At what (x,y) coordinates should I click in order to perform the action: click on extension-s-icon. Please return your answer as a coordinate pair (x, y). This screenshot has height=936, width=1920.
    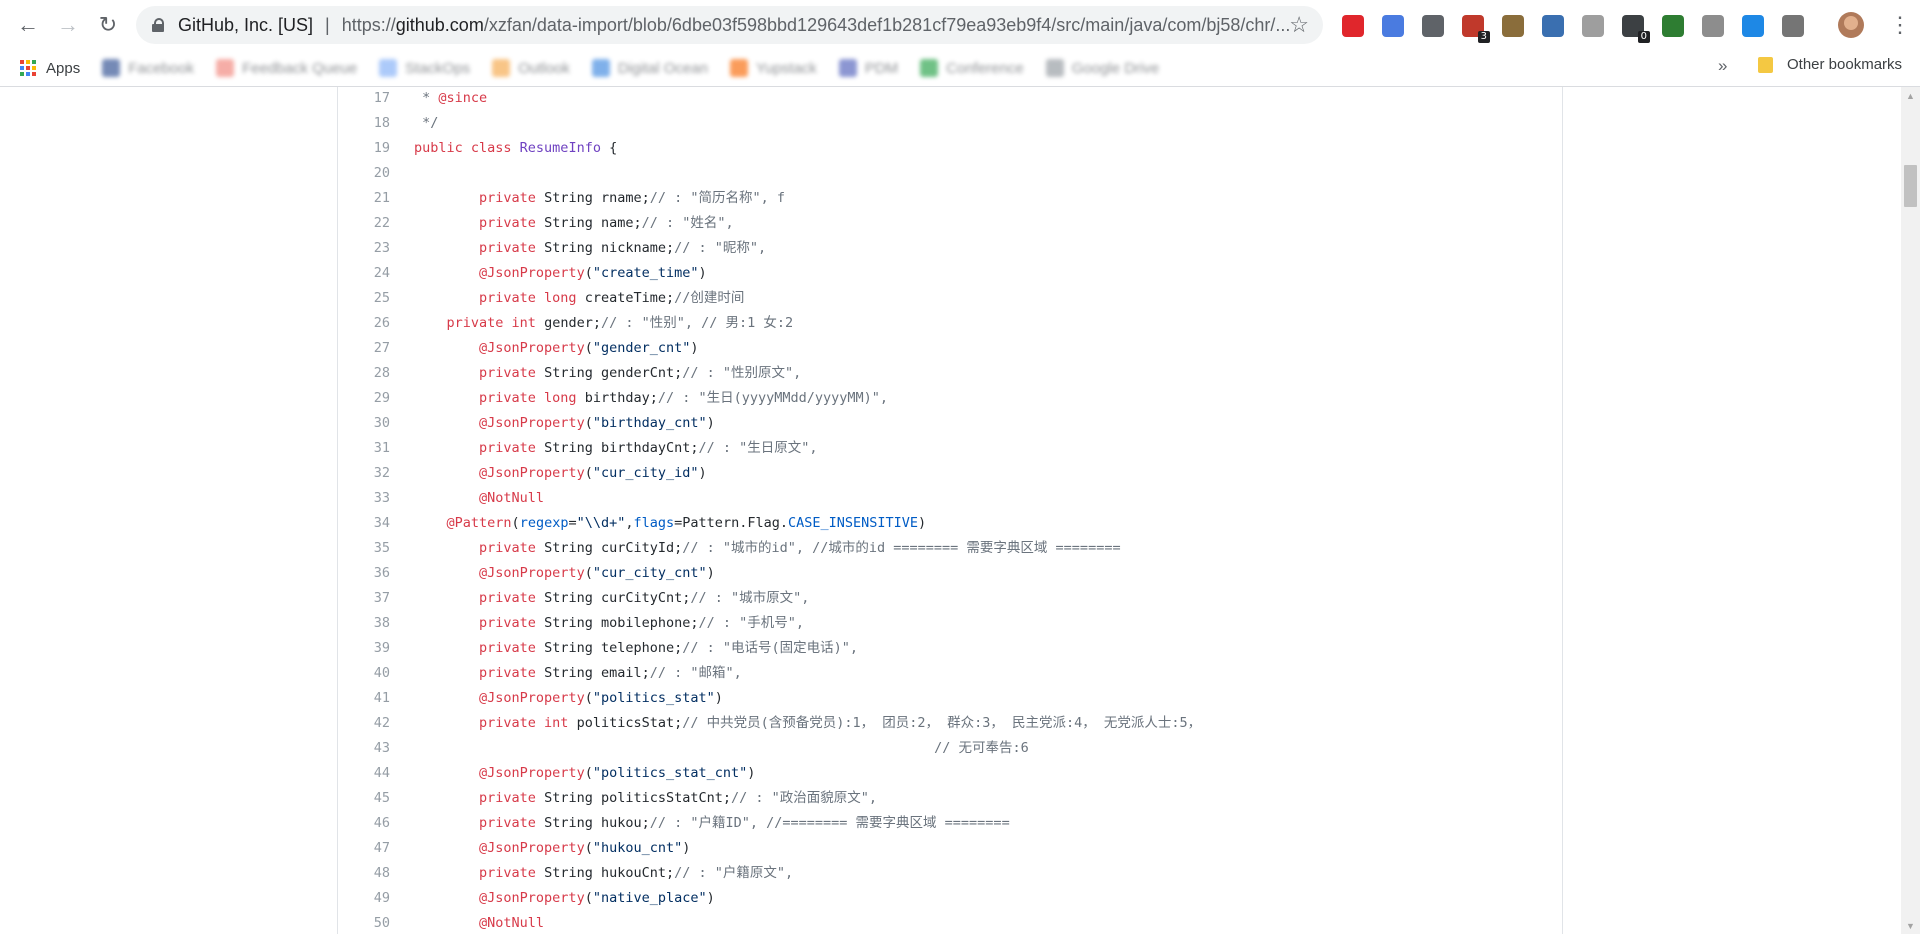
    Looking at the image, I should click on (1753, 26).